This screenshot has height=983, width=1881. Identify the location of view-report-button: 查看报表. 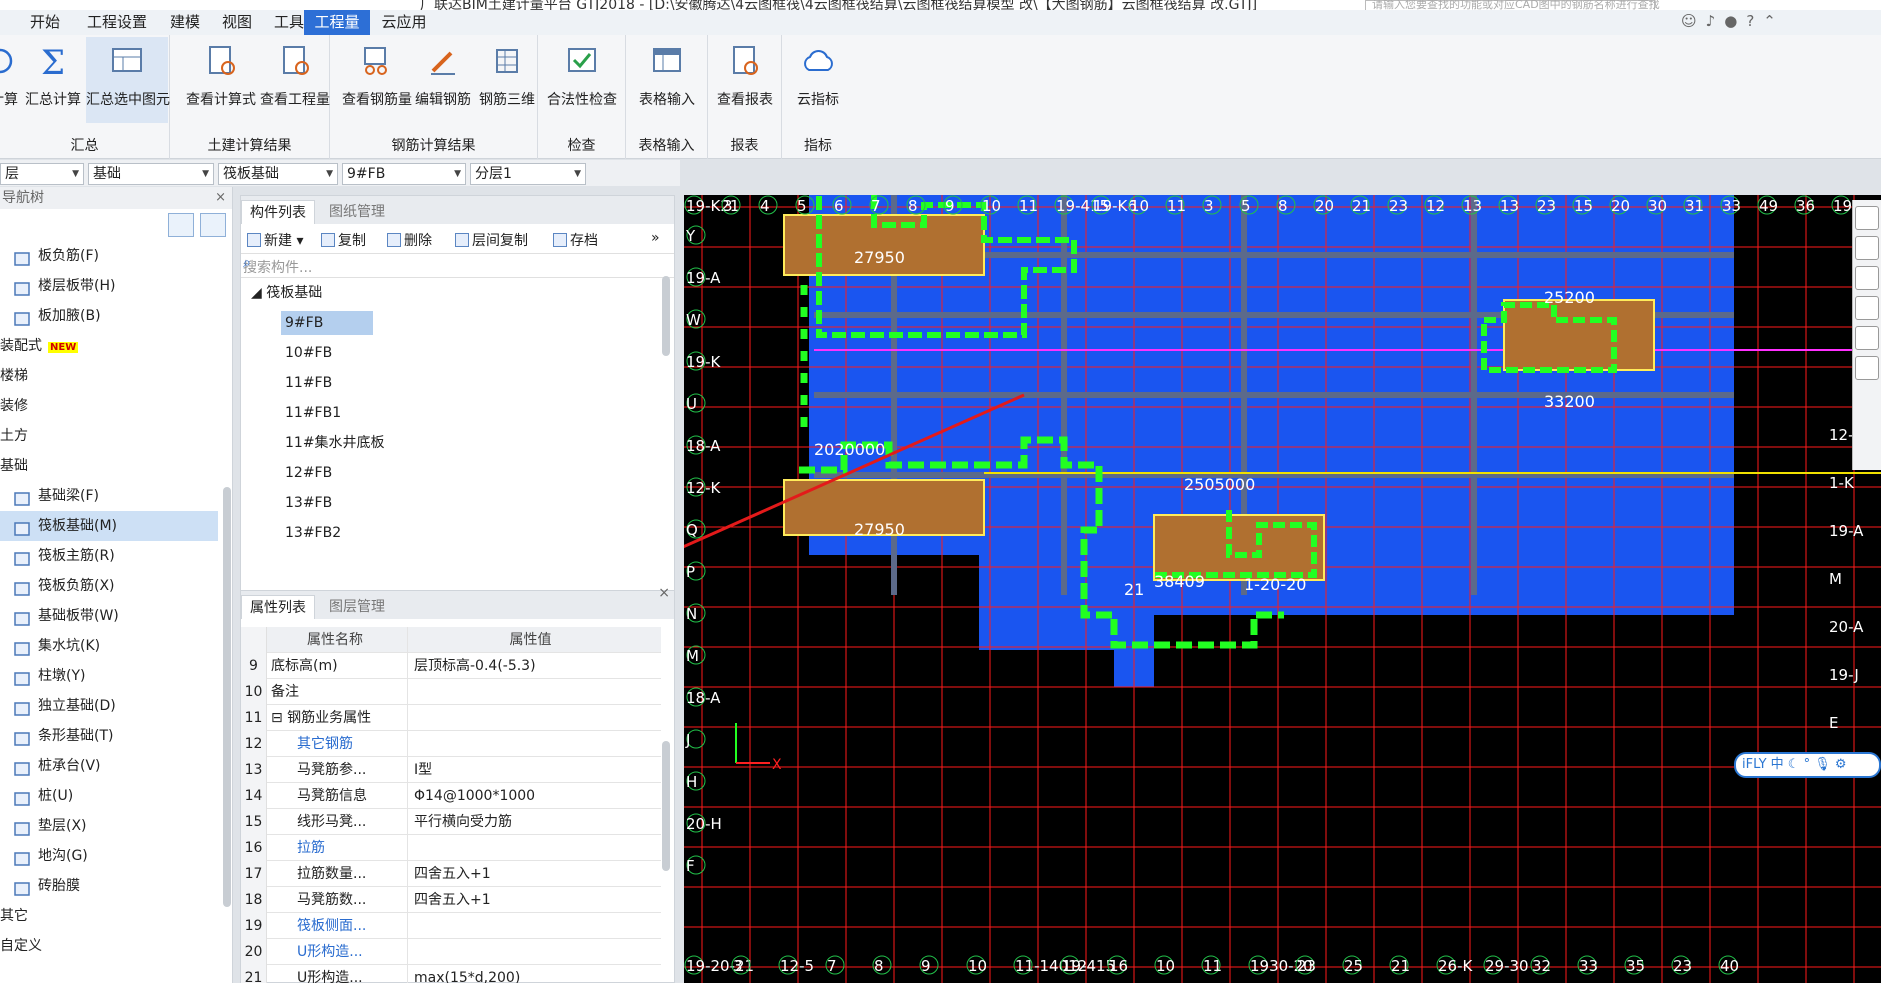
(745, 80).